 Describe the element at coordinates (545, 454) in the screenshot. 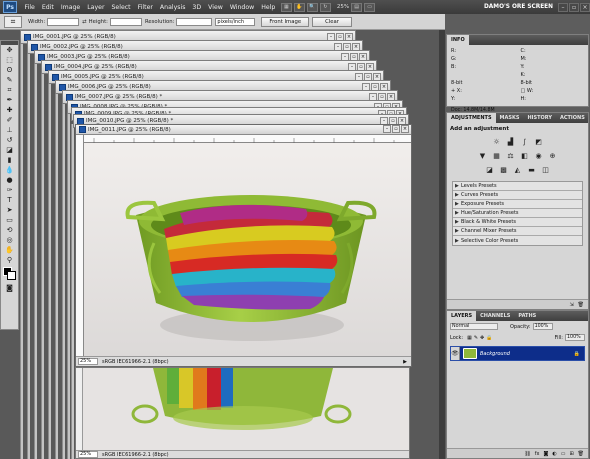

I see `add-mask-icon: ◙` at that location.